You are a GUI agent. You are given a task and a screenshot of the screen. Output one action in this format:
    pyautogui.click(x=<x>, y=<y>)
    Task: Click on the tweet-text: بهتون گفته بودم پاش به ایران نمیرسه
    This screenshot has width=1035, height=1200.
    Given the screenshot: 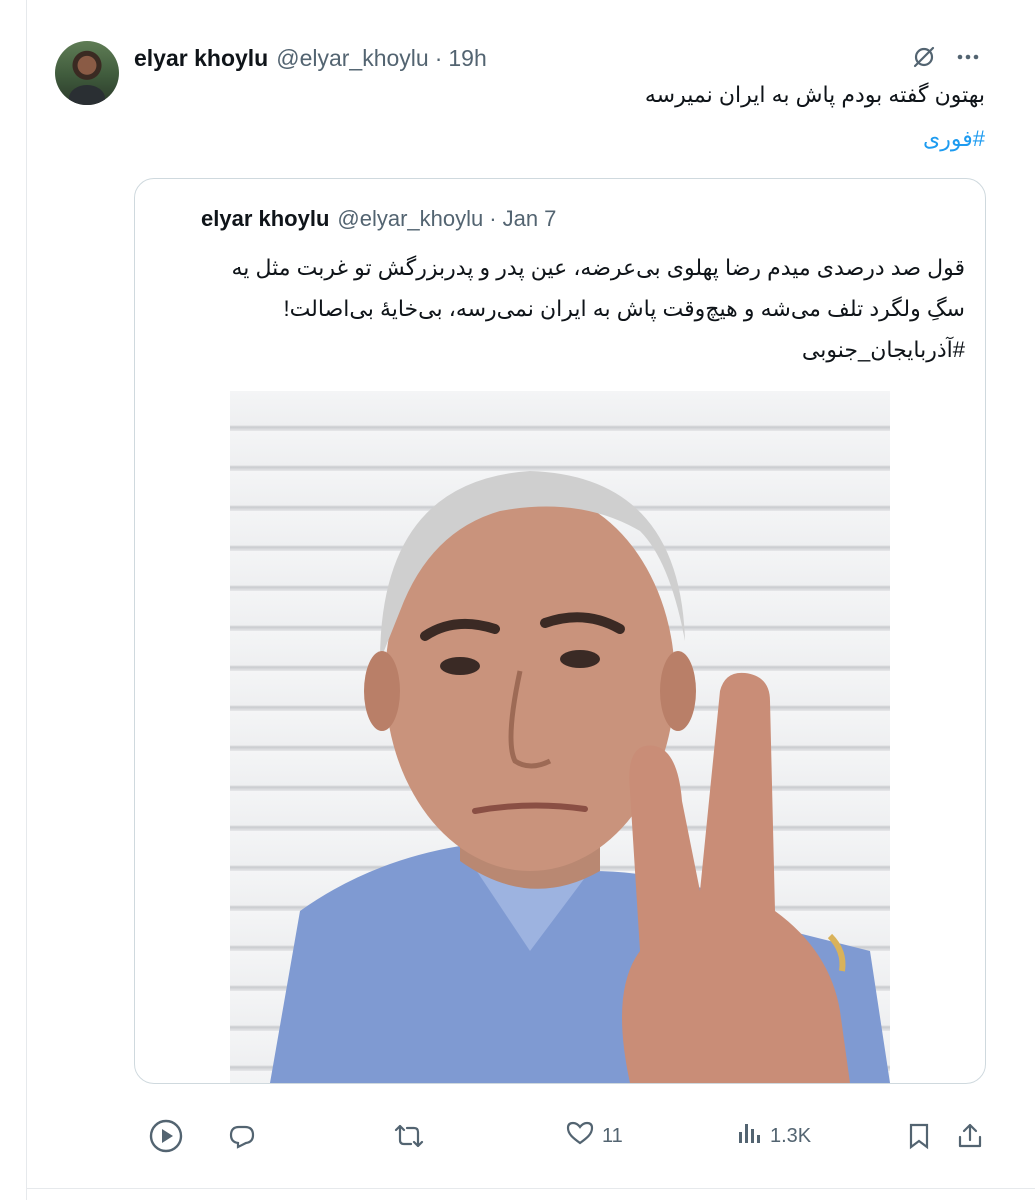 What is the action you would take?
    pyautogui.click(x=814, y=94)
    